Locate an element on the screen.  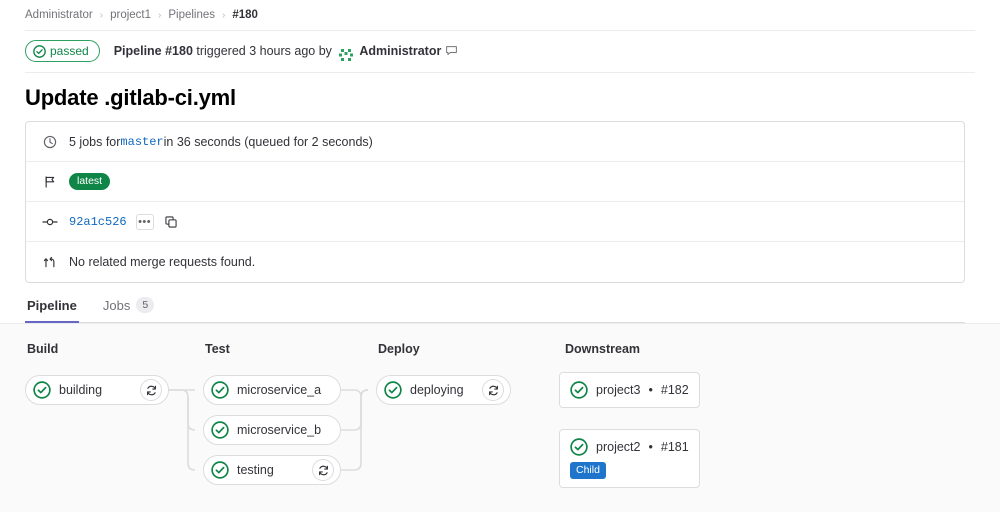
breadcrumb-item-administrator: Administrator is located at coordinates (59, 15).